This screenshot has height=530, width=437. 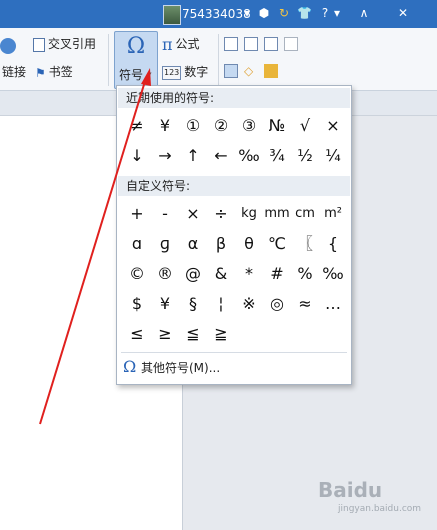 What do you see at coordinates (277, 274) in the screenshot?
I see `symbol-cell: #` at bounding box center [277, 274].